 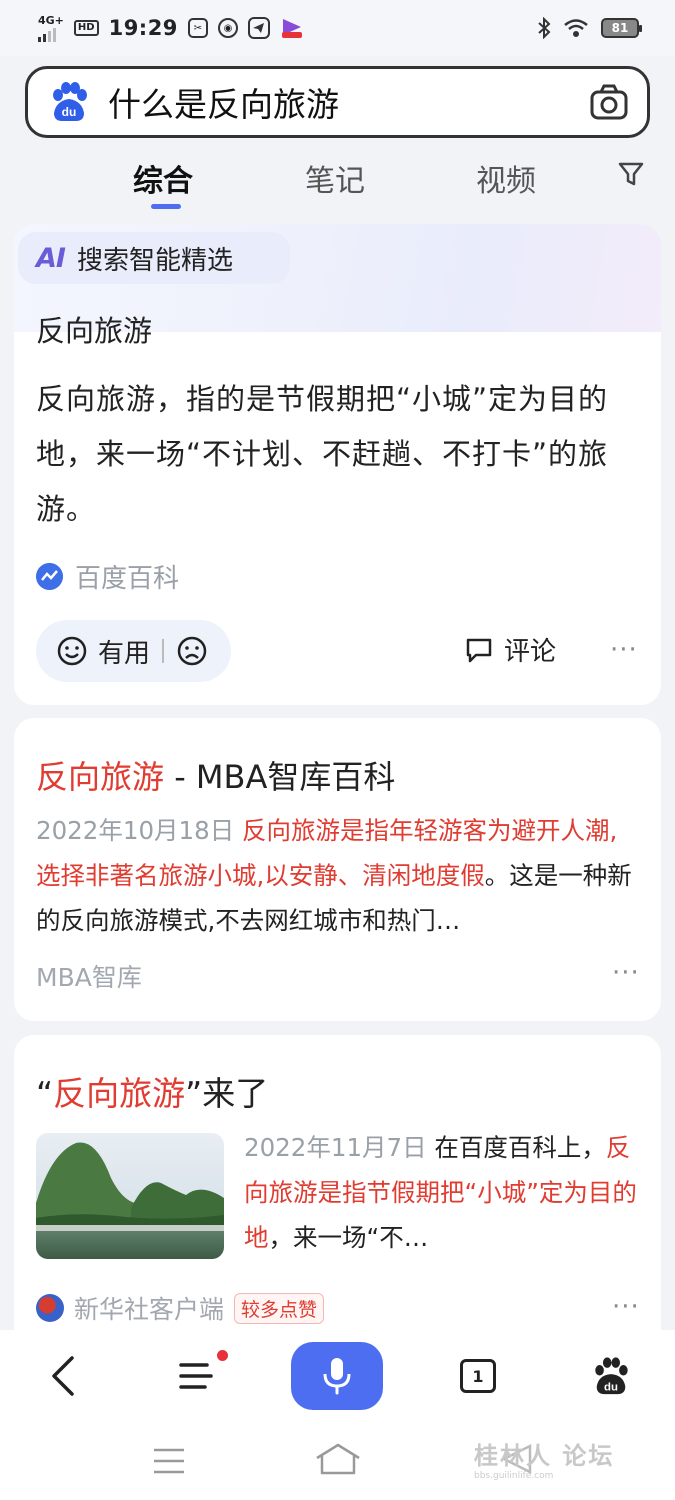 I want to click on hd-icon: HD, so click(x=86, y=28).